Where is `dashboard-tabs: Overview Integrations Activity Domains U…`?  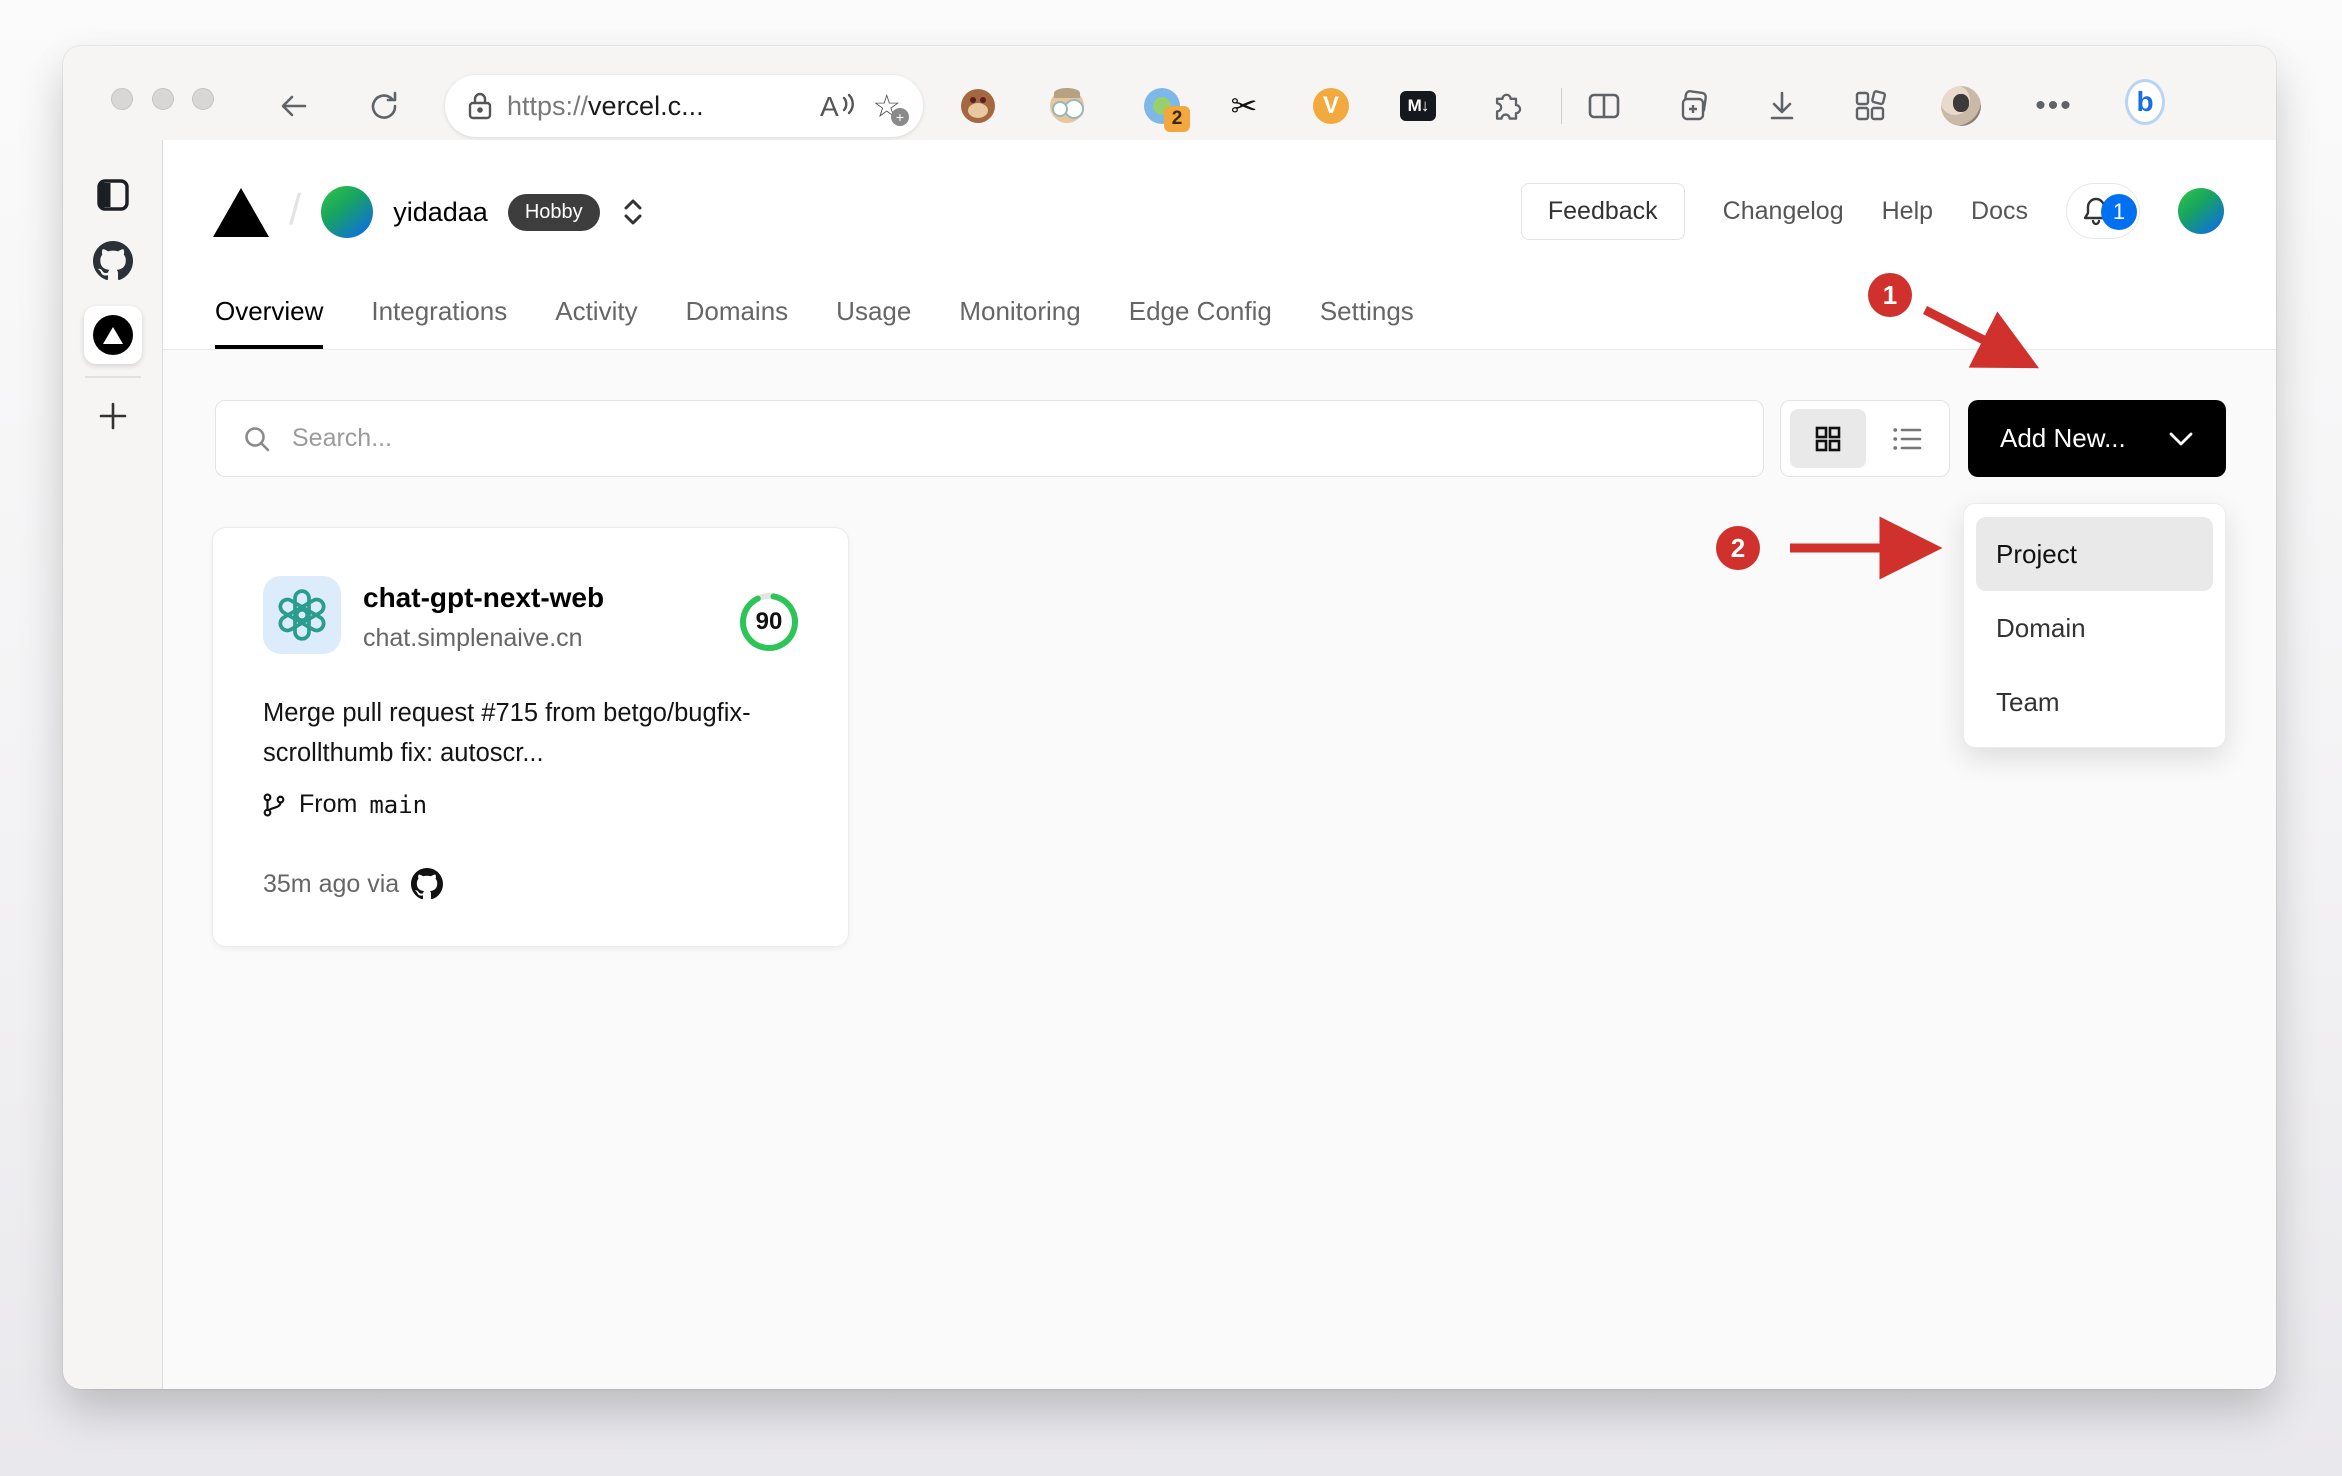 dashboard-tabs: Overview Integrations Activity Domains U… is located at coordinates (814, 322).